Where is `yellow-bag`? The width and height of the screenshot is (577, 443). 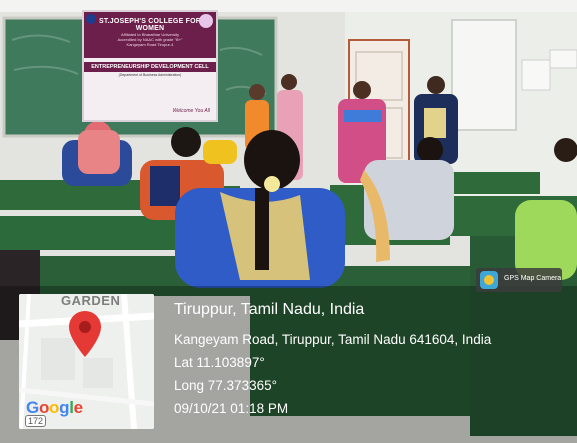 yellow-bag is located at coordinates (220, 152).